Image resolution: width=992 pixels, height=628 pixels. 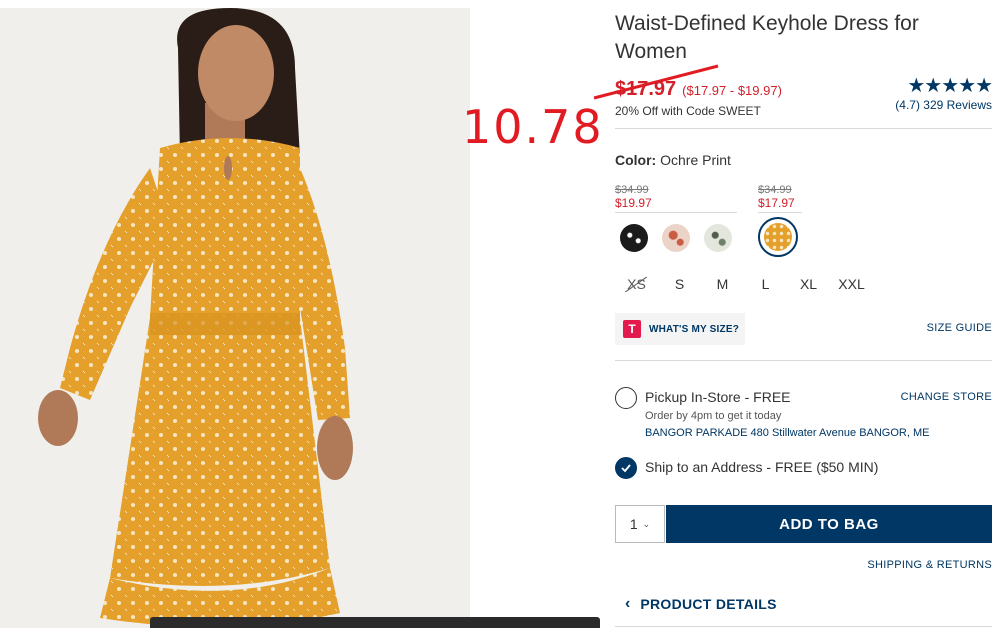 I want to click on size-guide-link: SIZE GUIDE, so click(x=959, y=328).